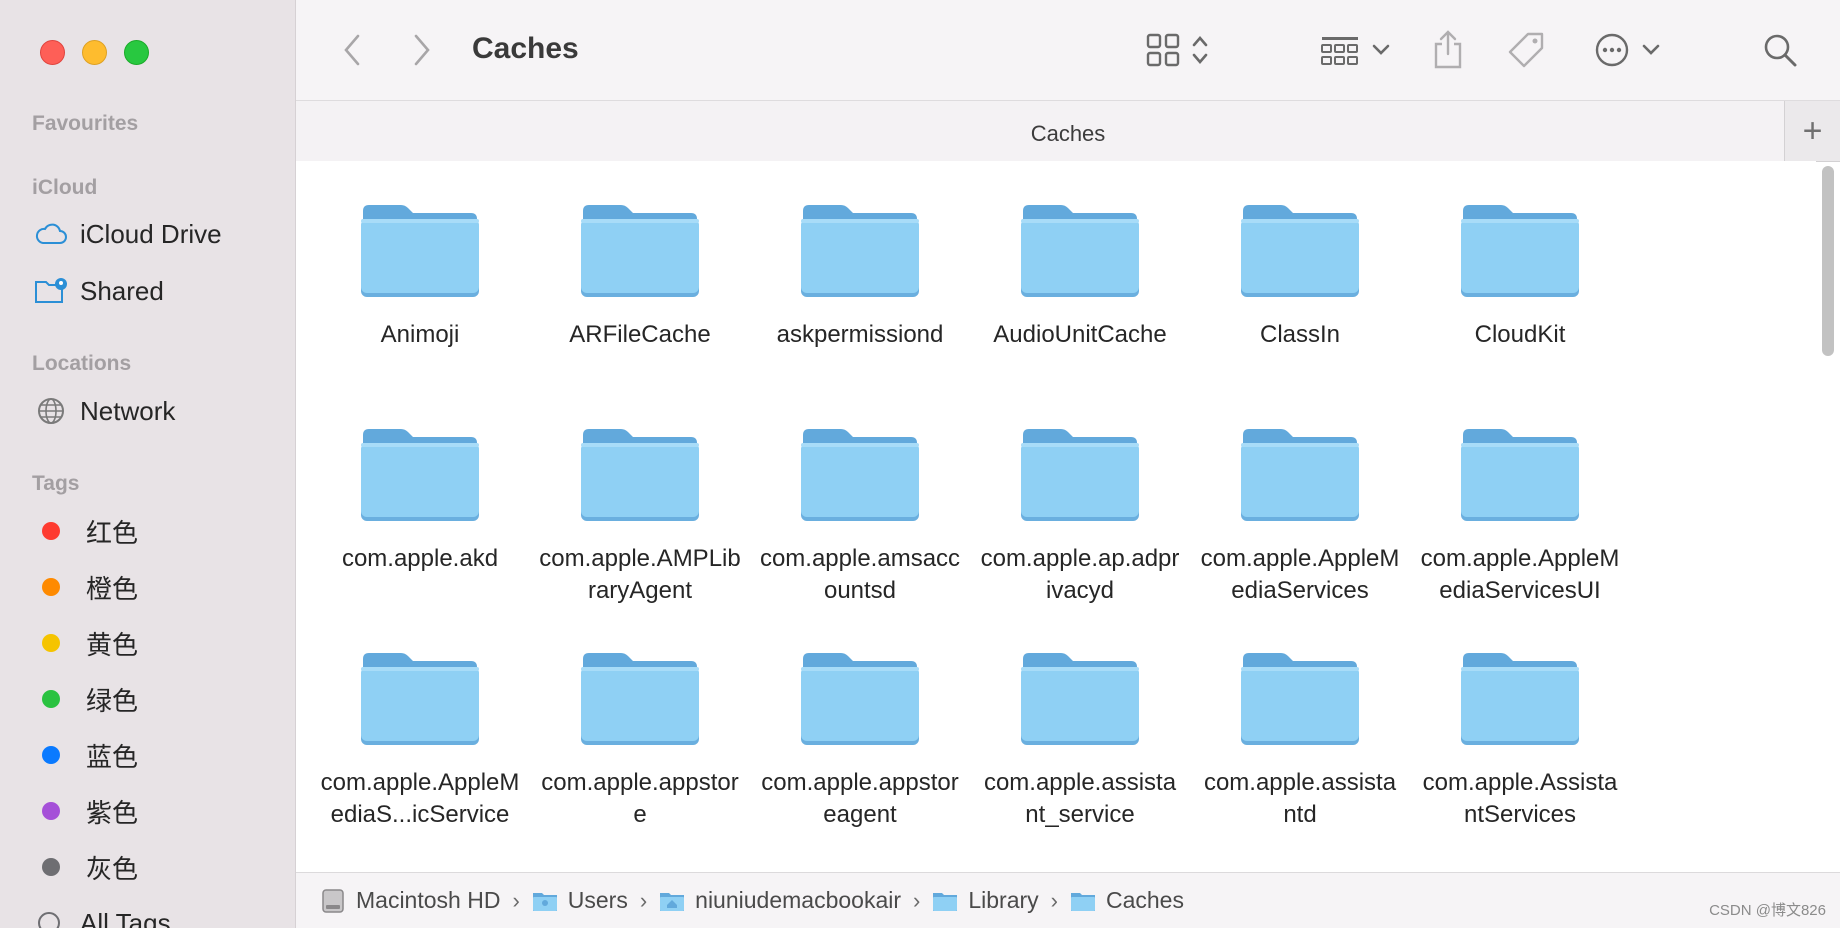 This screenshot has width=1840, height=928. I want to click on path-label: Macintosh HD, so click(428, 900).